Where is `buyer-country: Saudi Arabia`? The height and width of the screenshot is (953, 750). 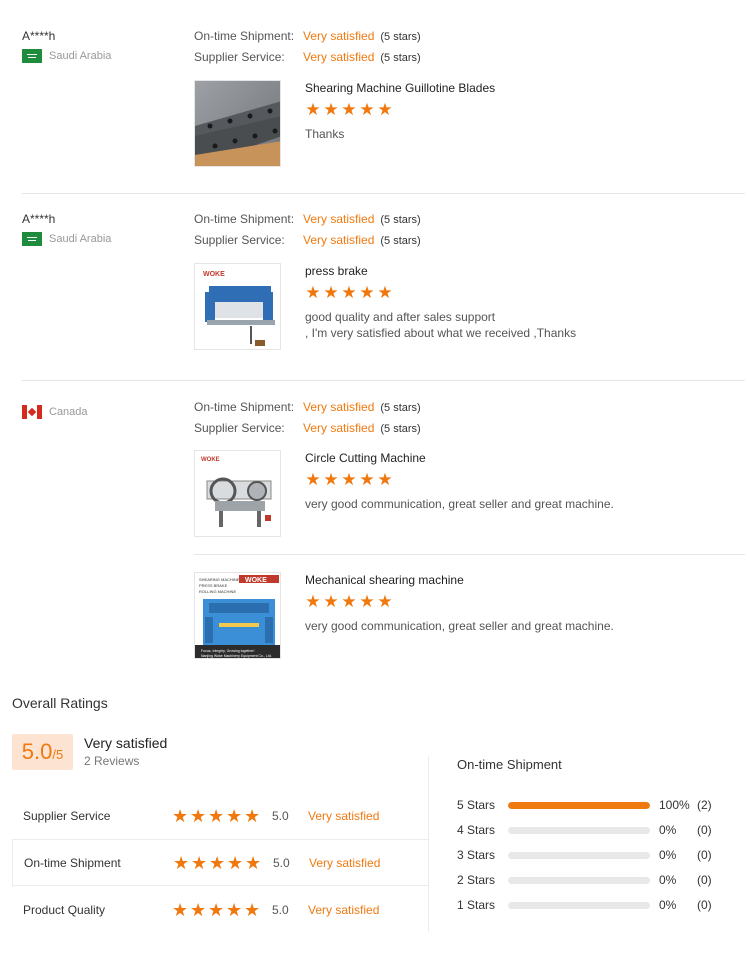 buyer-country: Saudi Arabia is located at coordinates (102, 239).